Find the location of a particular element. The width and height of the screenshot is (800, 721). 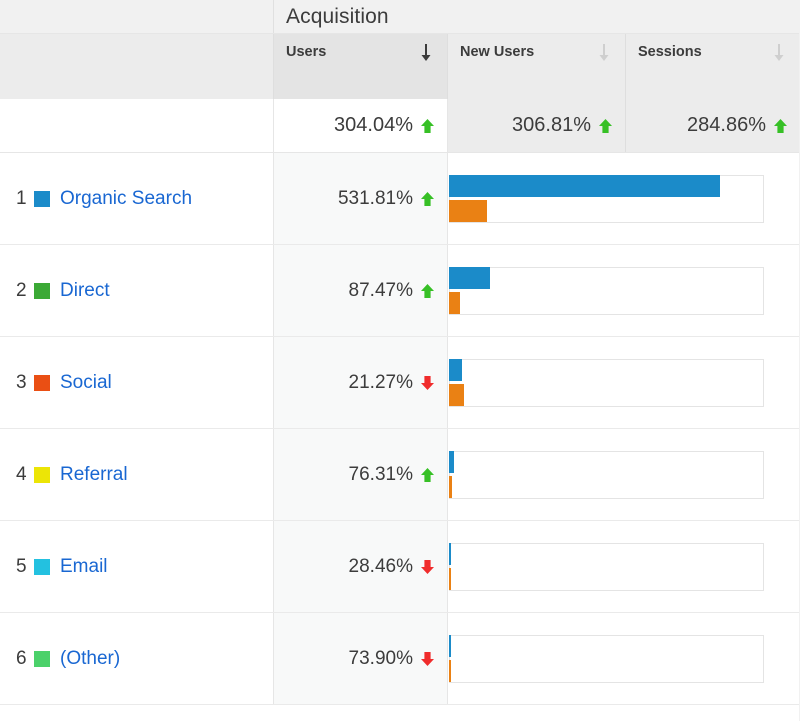

table-row: 4 Referral 76.31% is located at coordinates (400, 475).